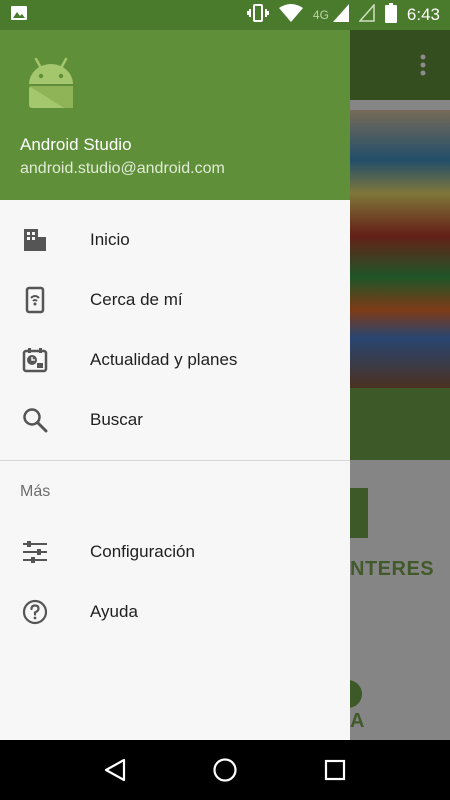  What do you see at coordinates (51, 83) in the screenshot?
I see `android-logo-icon` at bounding box center [51, 83].